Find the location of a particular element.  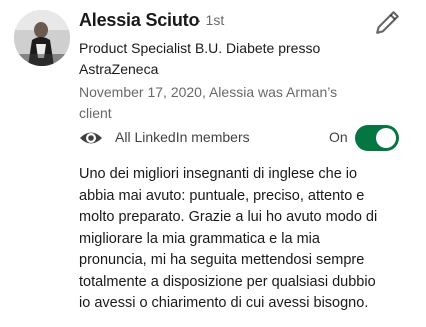

meta-line: November 17, 2020, Alessia was Arman’s is located at coordinates (208, 92).